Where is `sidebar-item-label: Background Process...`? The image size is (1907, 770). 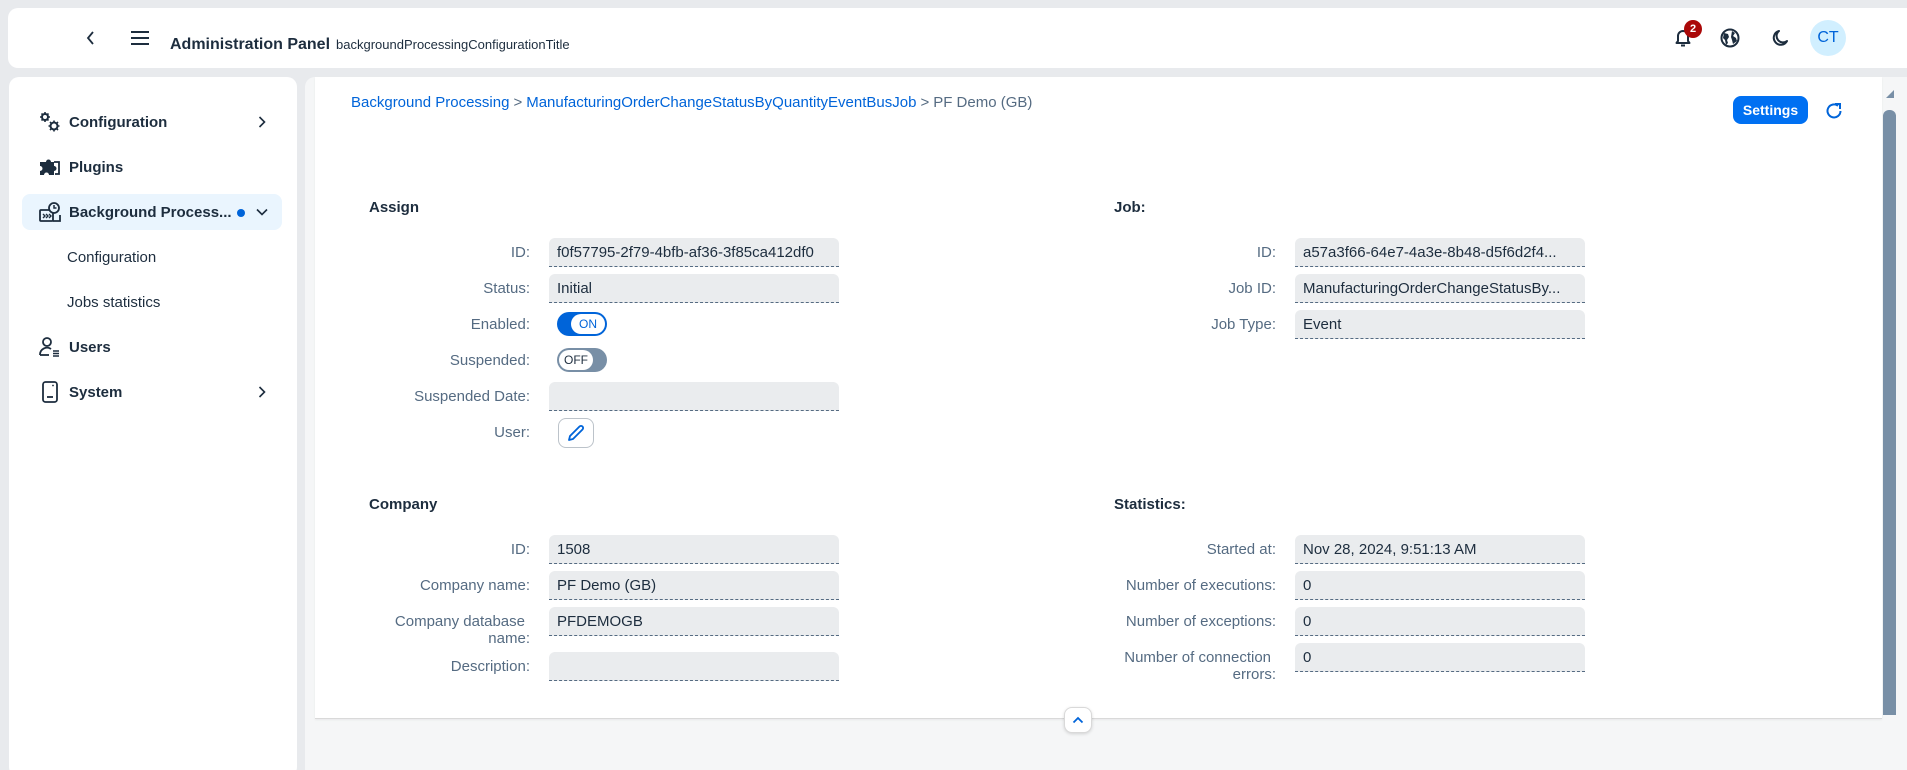 sidebar-item-label: Background Process... is located at coordinates (150, 212).